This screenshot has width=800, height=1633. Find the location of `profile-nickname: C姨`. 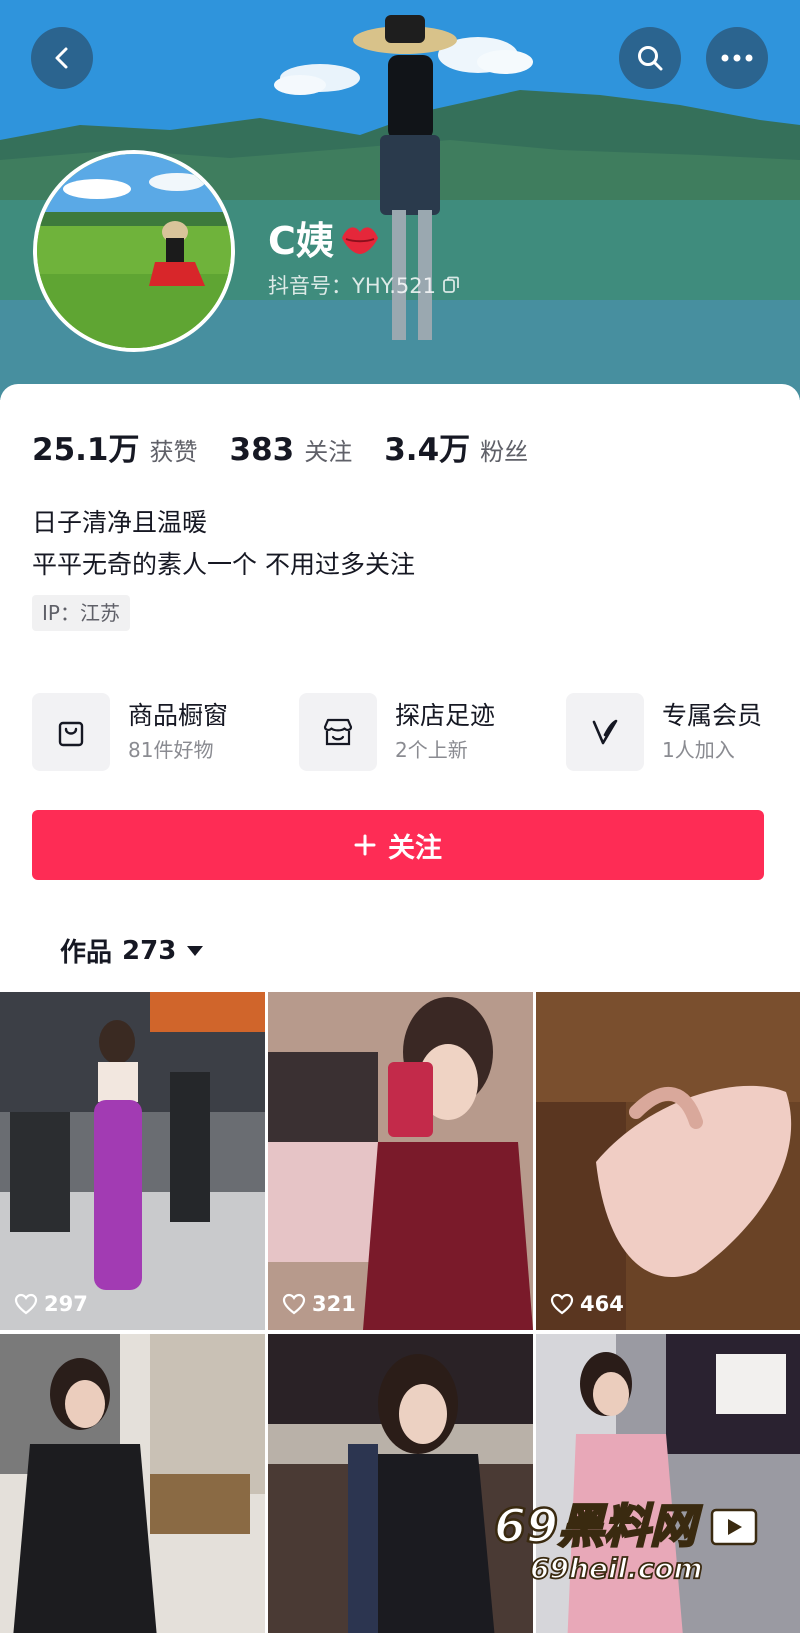

profile-nickname: C姨 is located at coordinates (325, 237).